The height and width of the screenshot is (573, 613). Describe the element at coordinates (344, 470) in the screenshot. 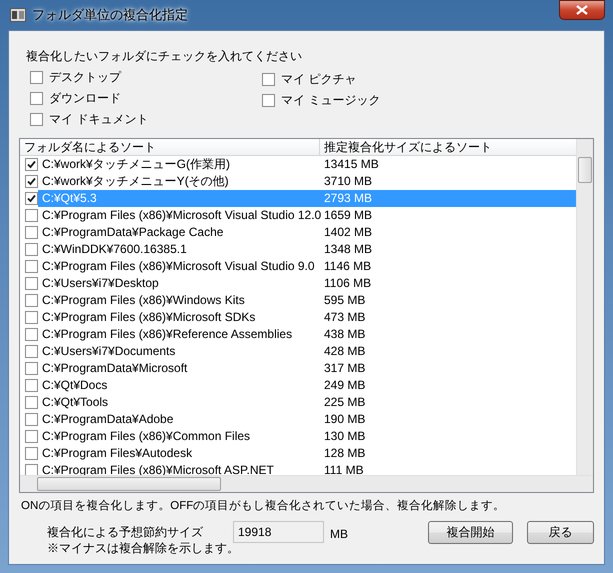

I see `size-cell-text: 111 MB` at that location.